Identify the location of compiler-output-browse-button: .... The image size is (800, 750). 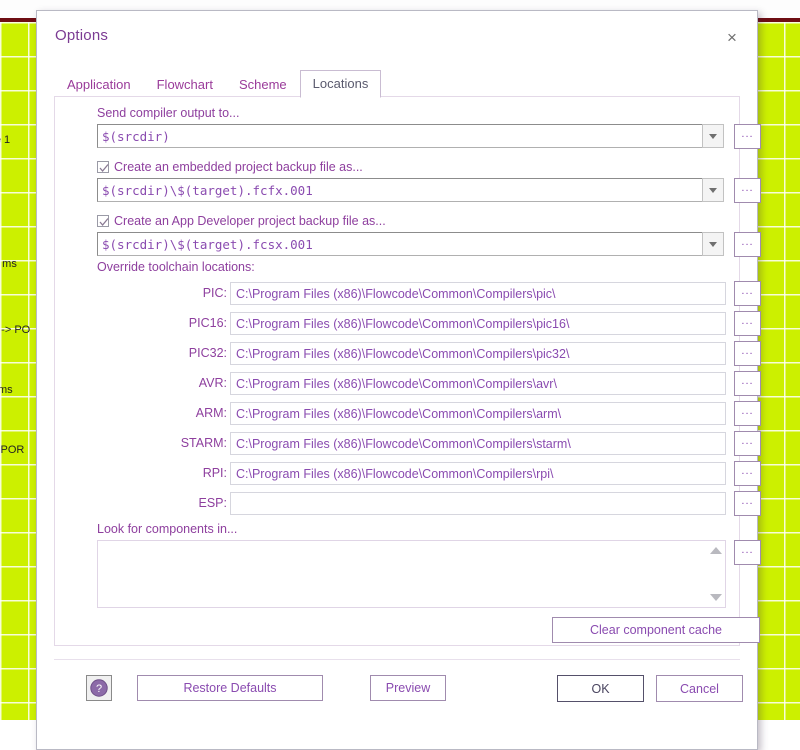
(747, 136).